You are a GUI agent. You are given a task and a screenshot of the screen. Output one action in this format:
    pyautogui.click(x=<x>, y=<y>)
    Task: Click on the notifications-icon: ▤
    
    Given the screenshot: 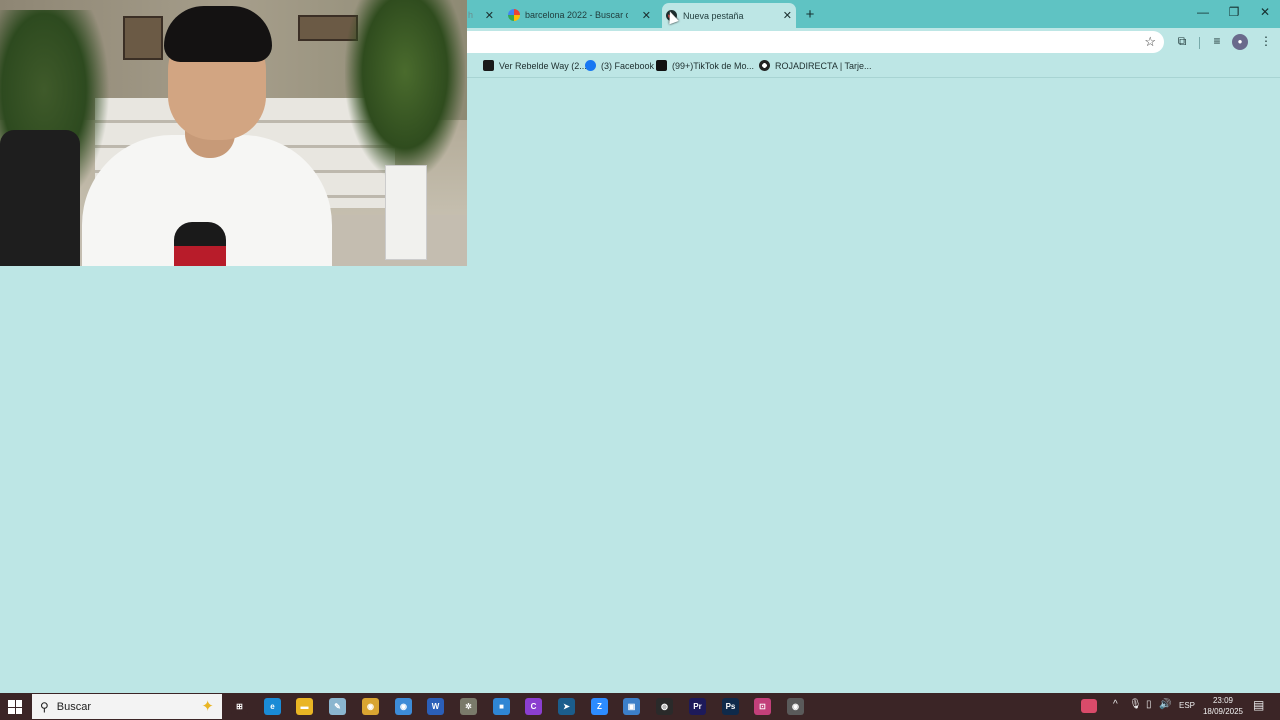 What is the action you would take?
    pyautogui.click(x=1258, y=705)
    